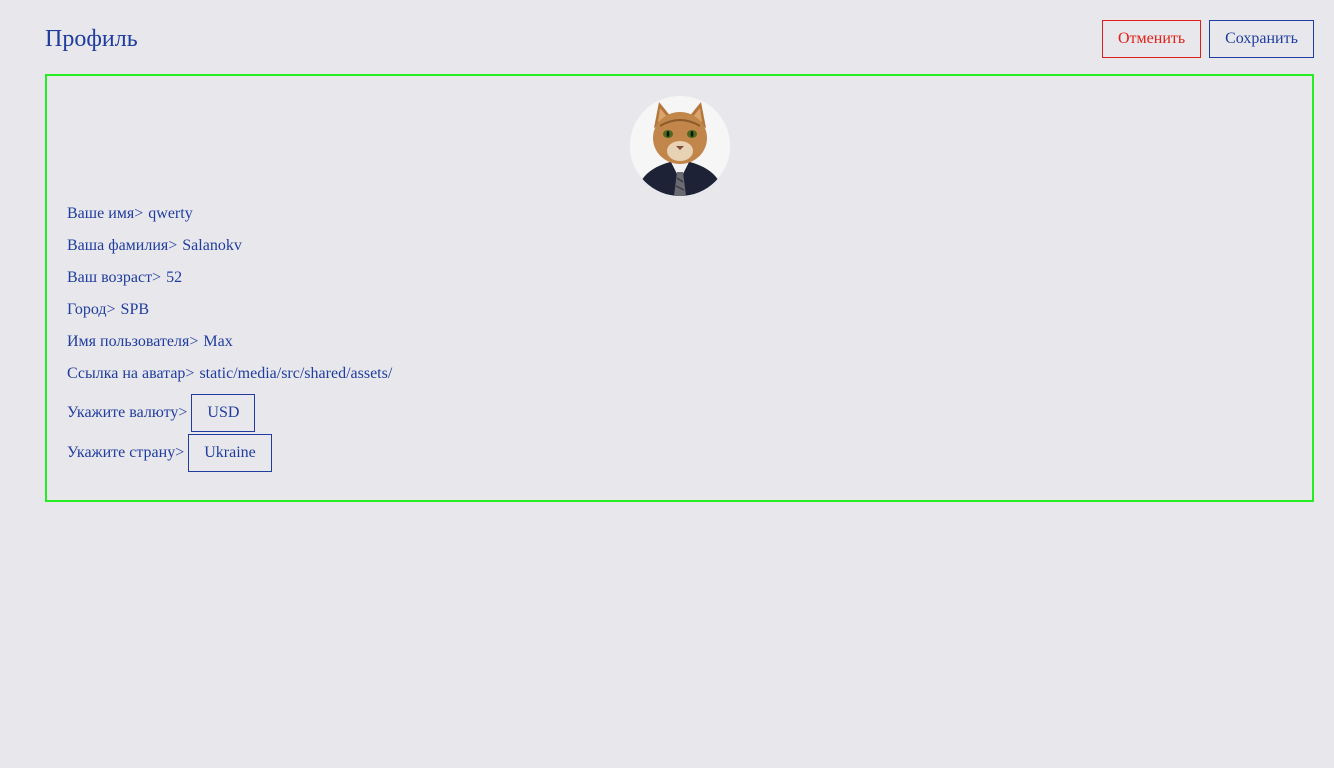  What do you see at coordinates (1261, 39) in the screenshot?
I see `save-button: Сохранить` at bounding box center [1261, 39].